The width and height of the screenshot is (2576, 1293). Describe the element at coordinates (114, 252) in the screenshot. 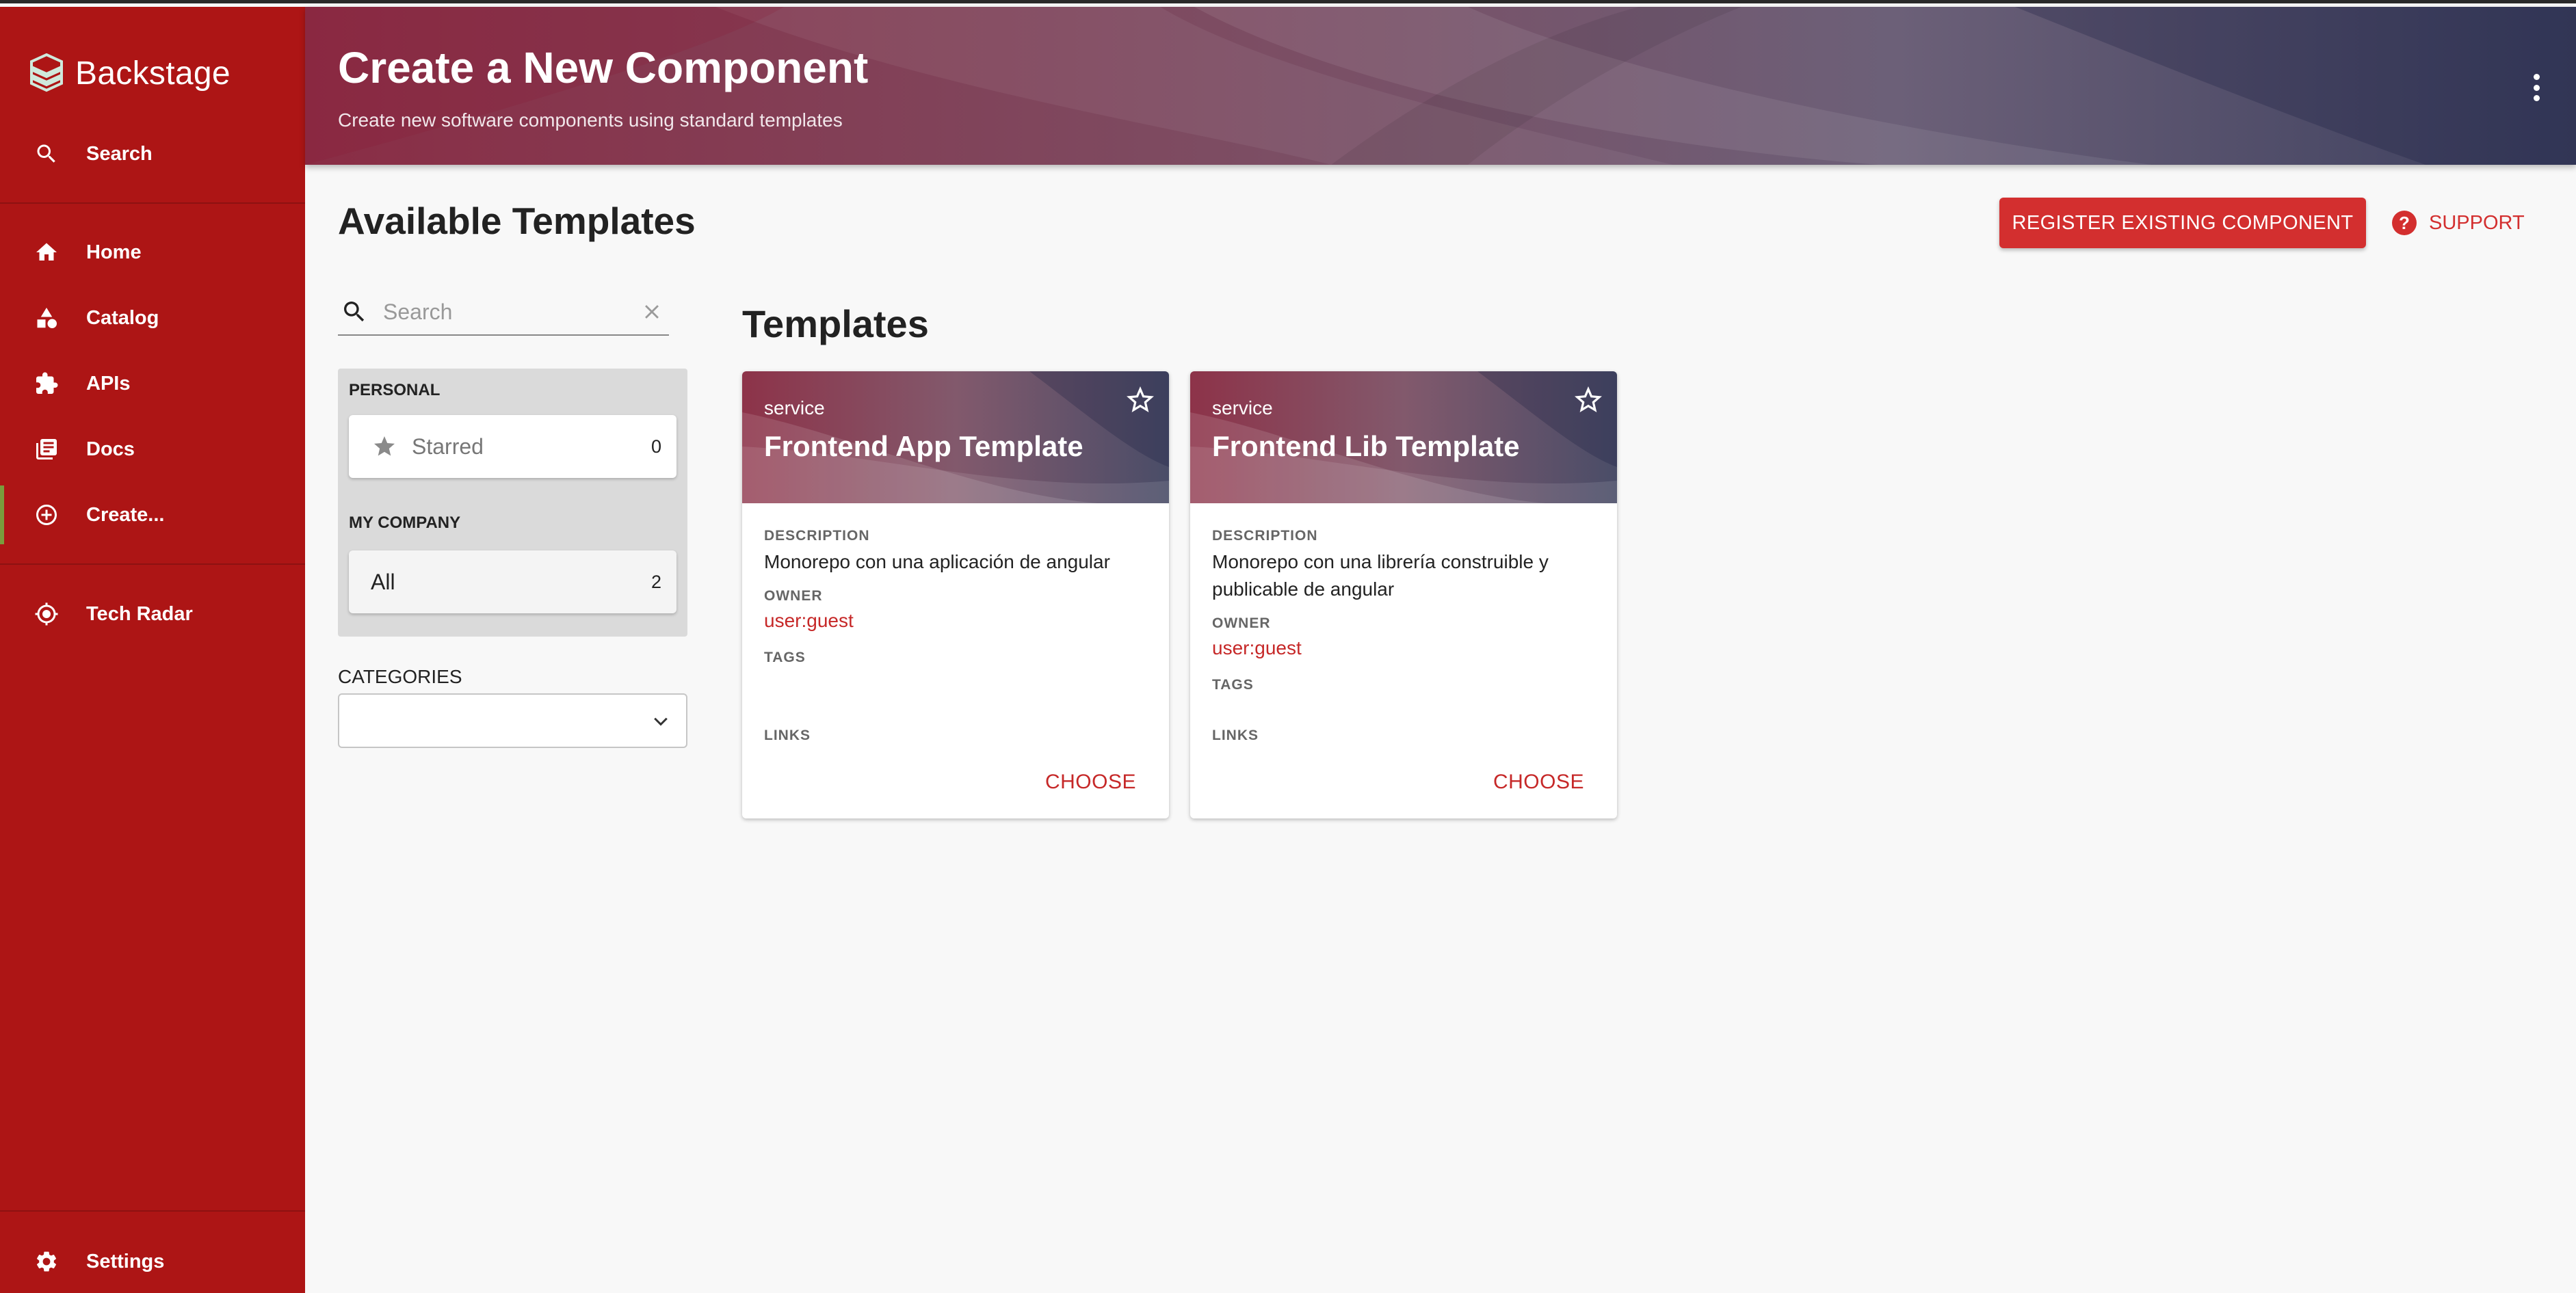

I see `sidebar-item-label: Home` at that location.